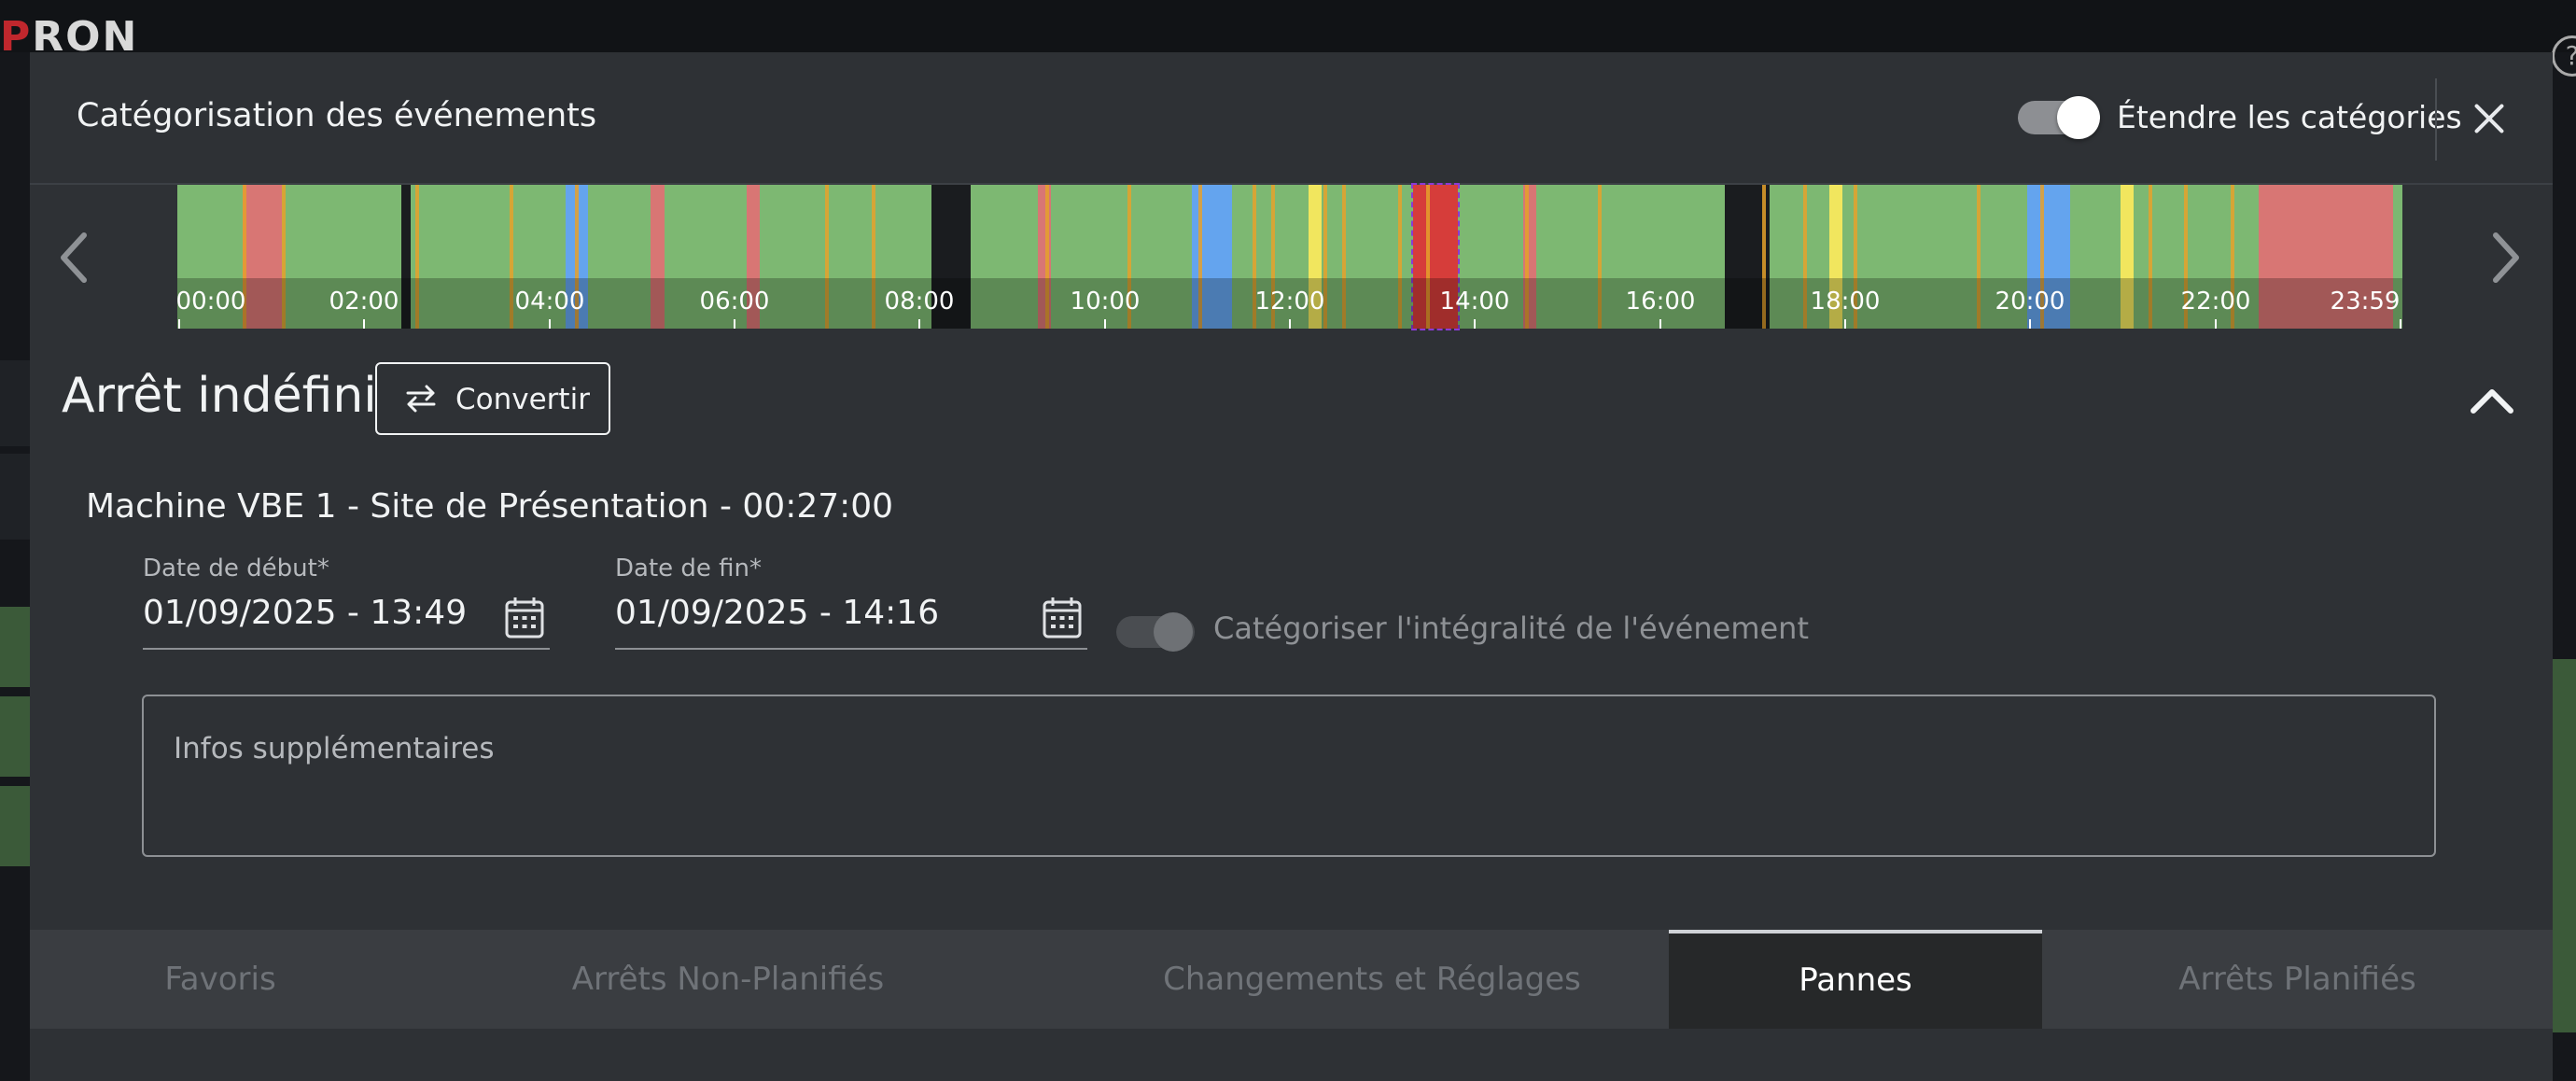  What do you see at coordinates (236, 569) in the screenshot?
I see `start-date-label: Date de début*` at bounding box center [236, 569].